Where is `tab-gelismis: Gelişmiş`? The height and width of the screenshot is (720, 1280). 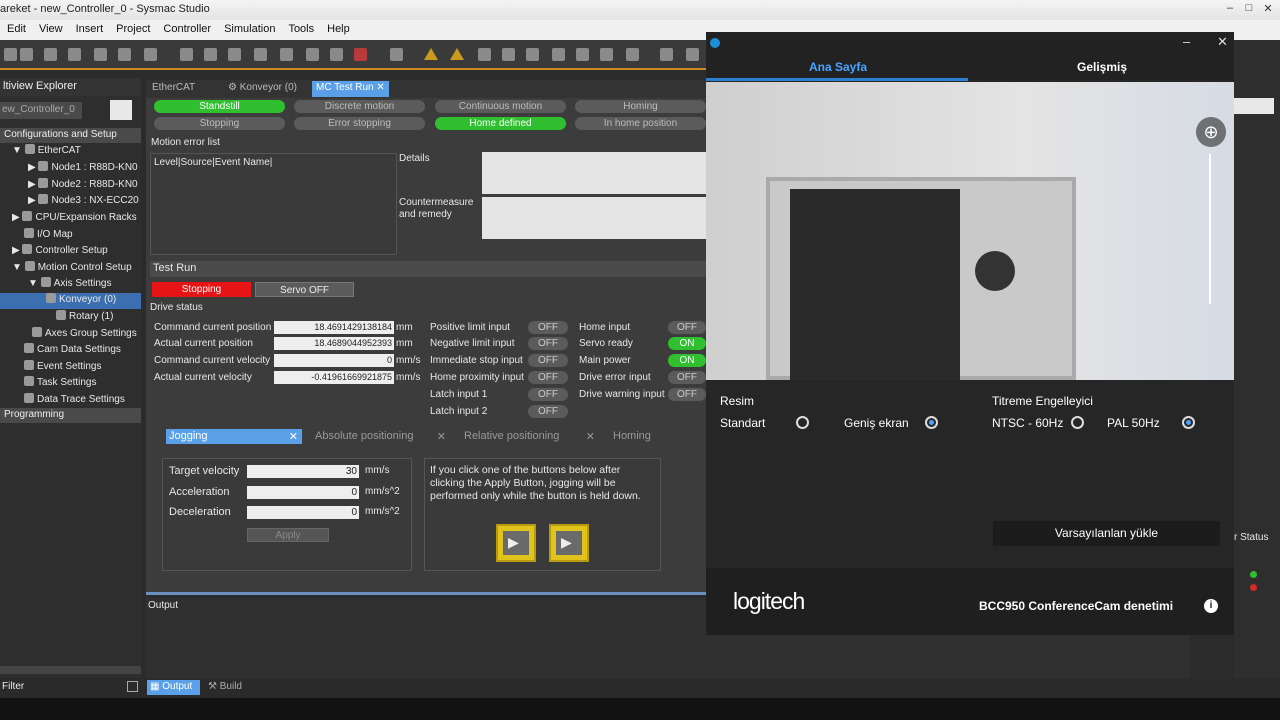 tab-gelismis: Gelişmiş is located at coordinates (1102, 67).